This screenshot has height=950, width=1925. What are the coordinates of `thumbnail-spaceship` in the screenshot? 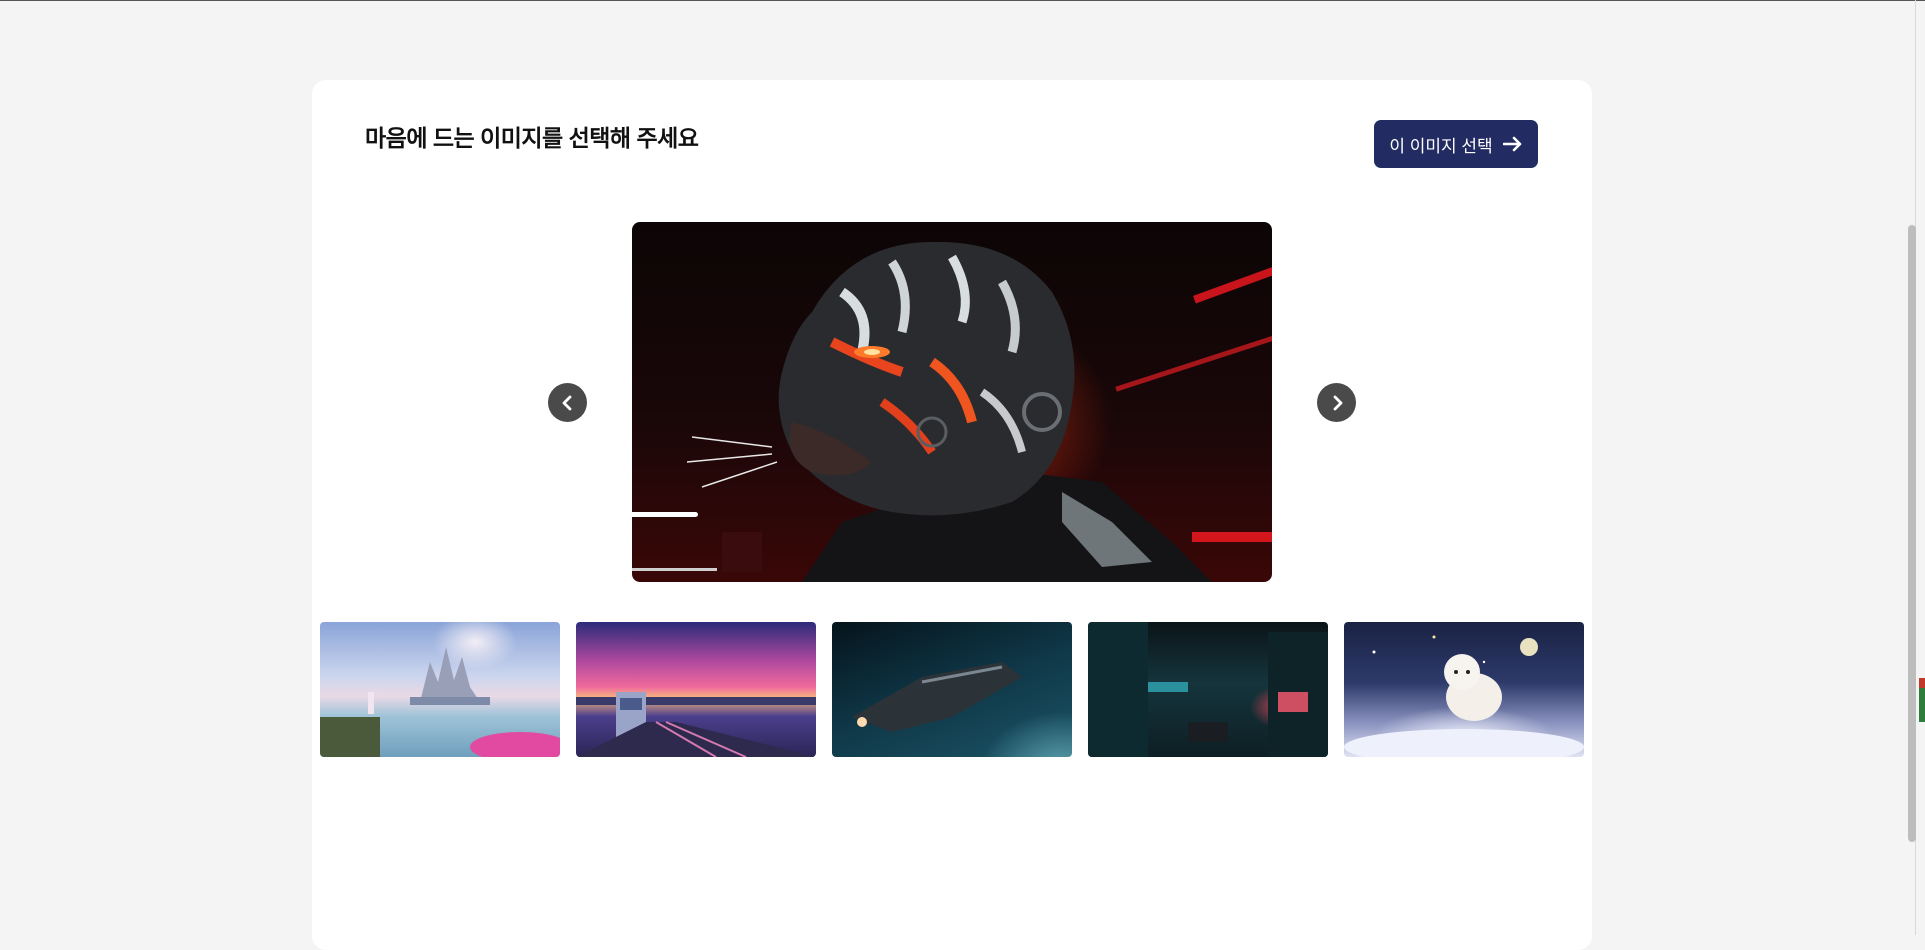 It's located at (952, 689).